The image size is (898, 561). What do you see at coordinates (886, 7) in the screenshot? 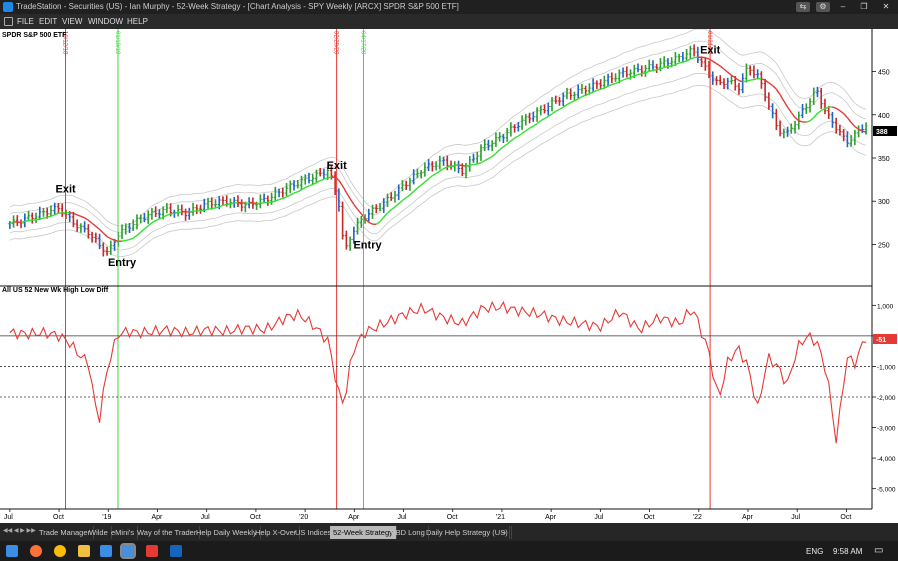
I see `close-button: ✕` at bounding box center [886, 7].